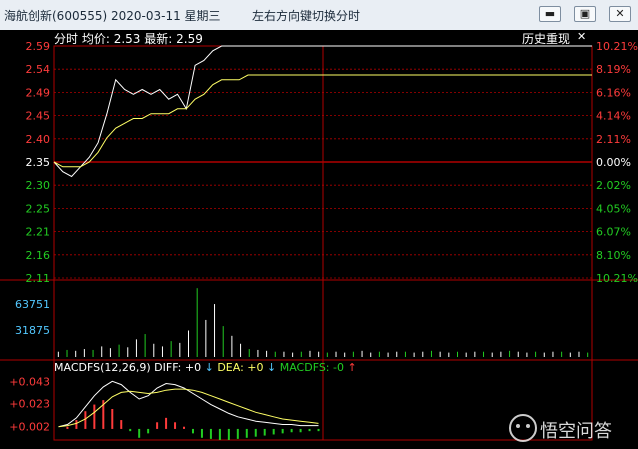  I want to click on price-tick-label: 2.49, so click(38, 92).